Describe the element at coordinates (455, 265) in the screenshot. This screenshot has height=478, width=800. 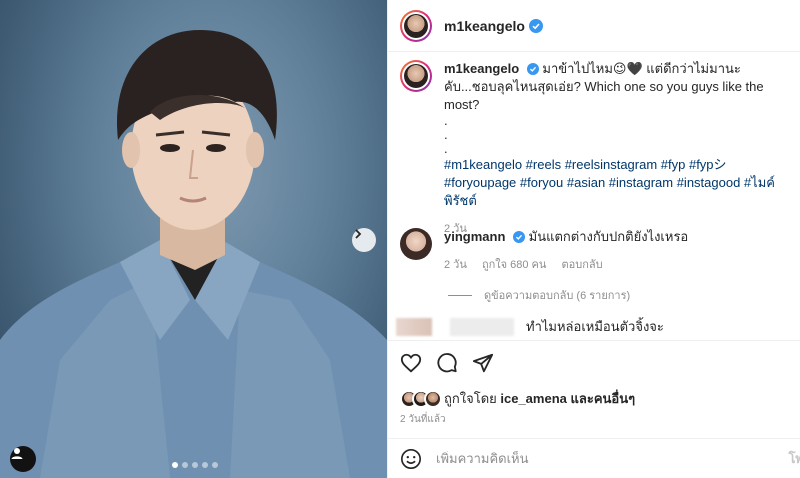
I see `comment-age: 2 วัน` at that location.